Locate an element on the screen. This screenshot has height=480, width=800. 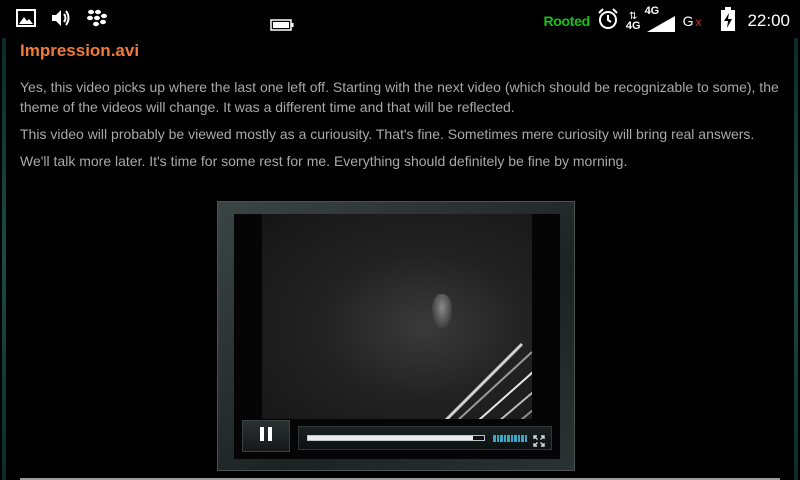
video-railing is located at coordinates (488, 380).